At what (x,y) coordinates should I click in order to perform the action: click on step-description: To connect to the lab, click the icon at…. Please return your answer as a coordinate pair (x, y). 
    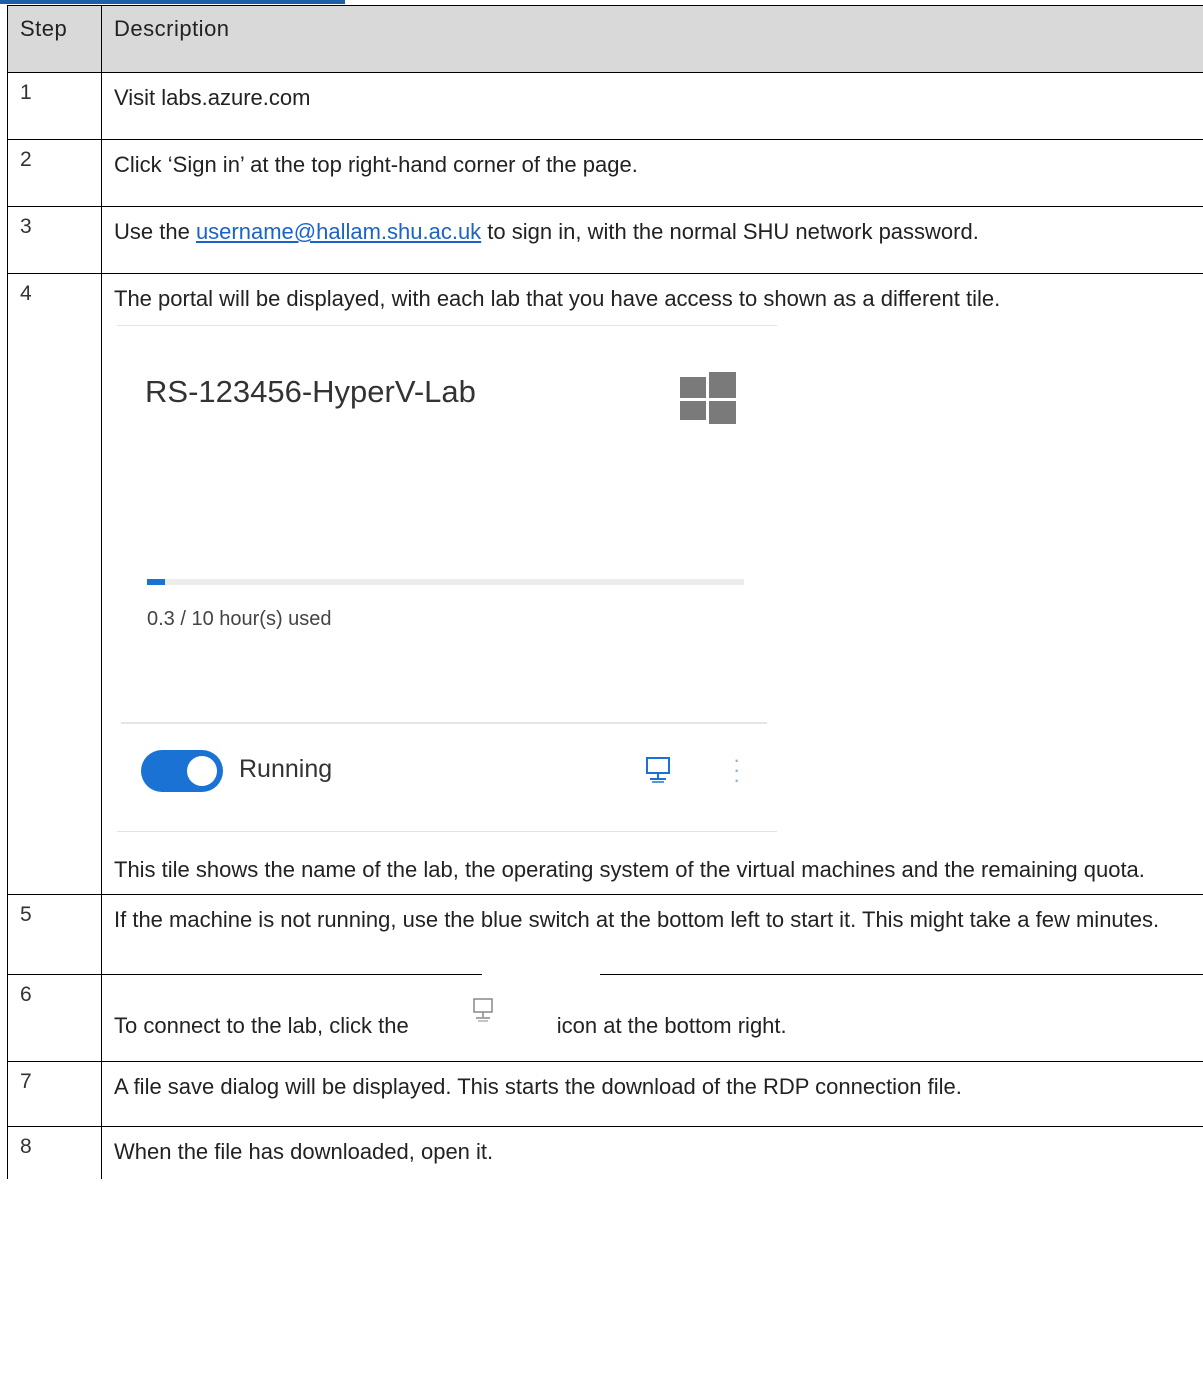
    Looking at the image, I should click on (653, 1020).